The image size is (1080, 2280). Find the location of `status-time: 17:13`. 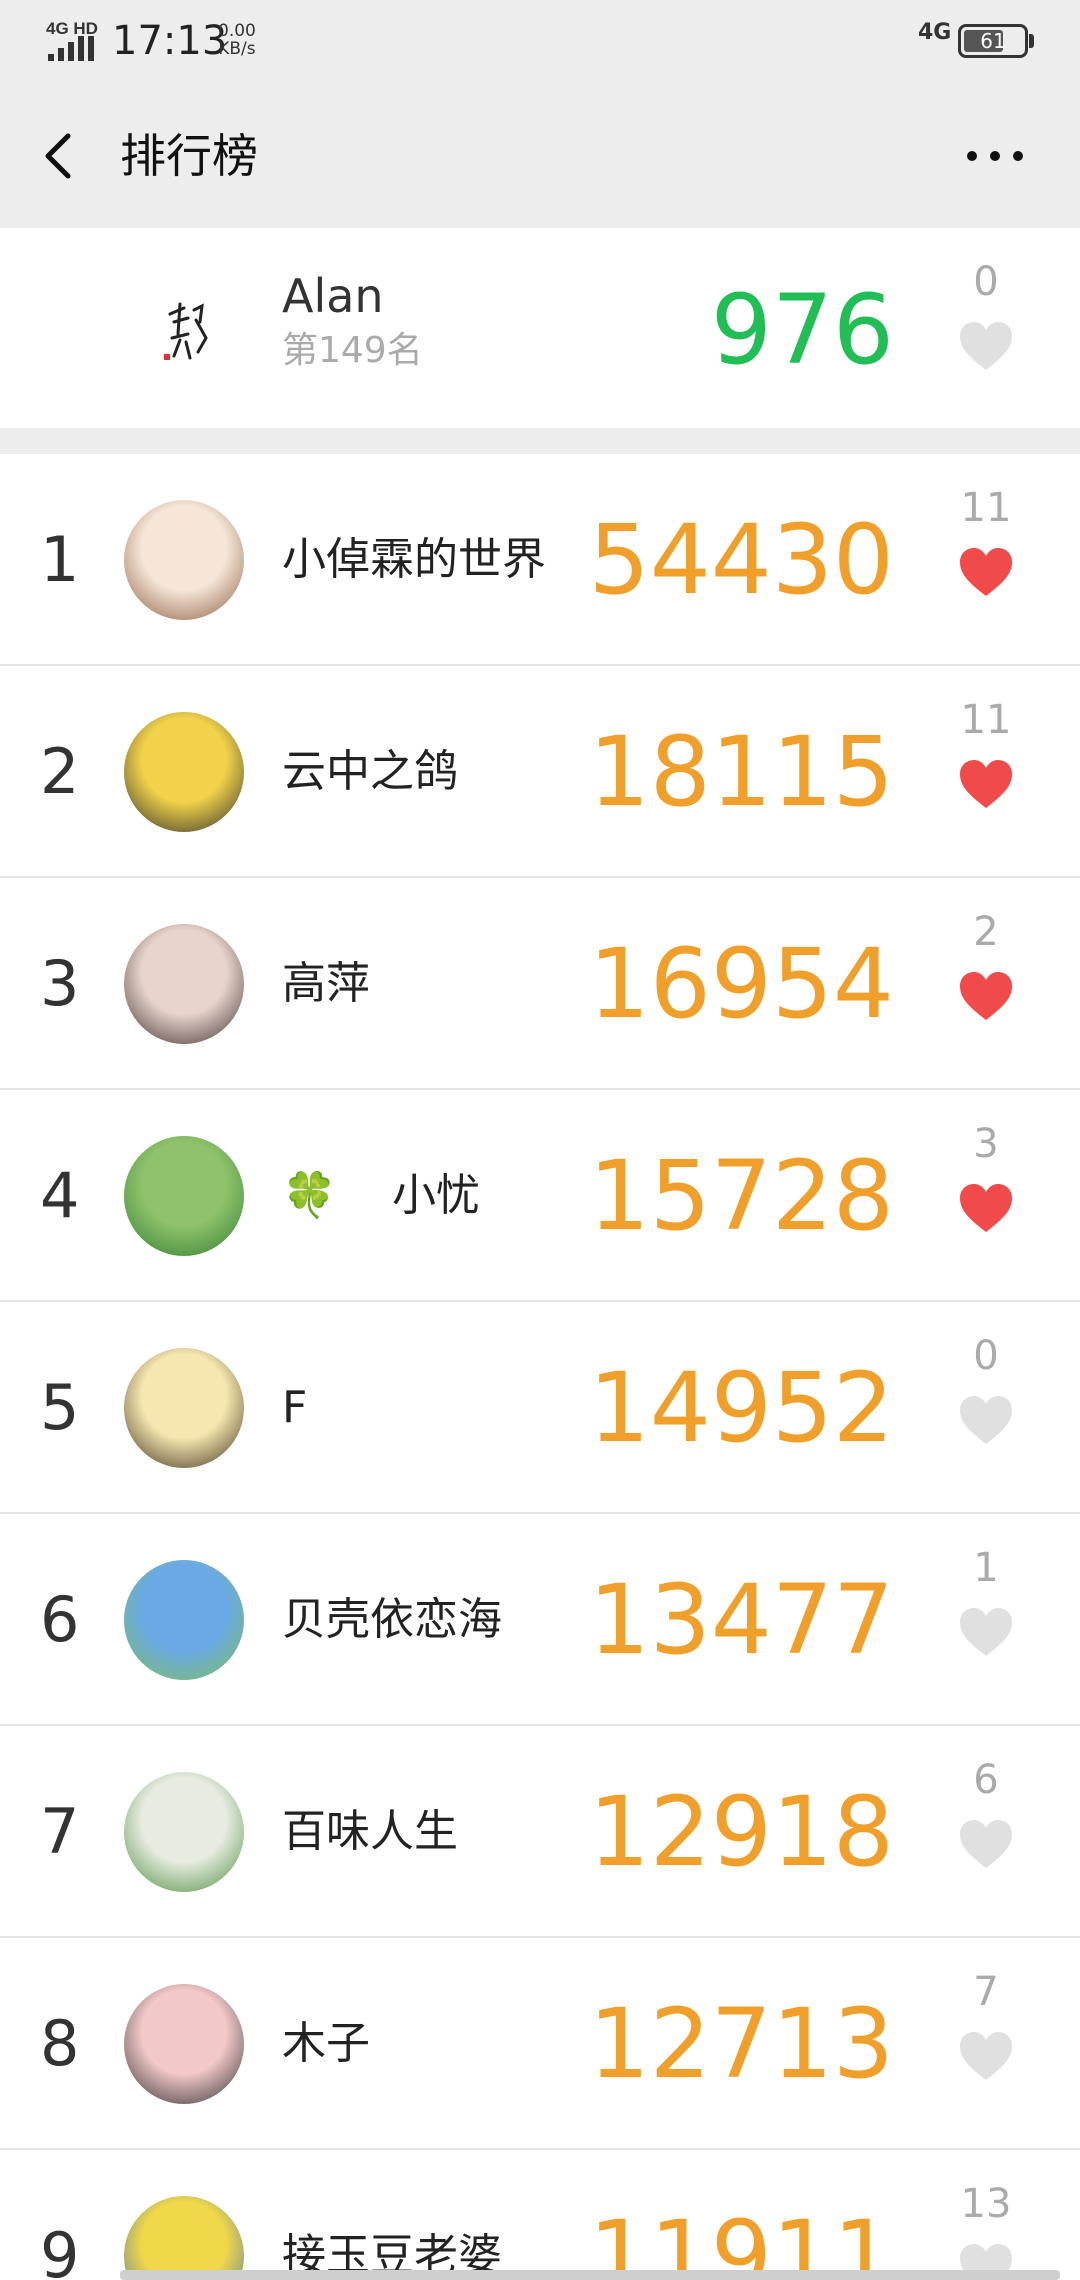

status-time: 17:13 is located at coordinates (170, 41).